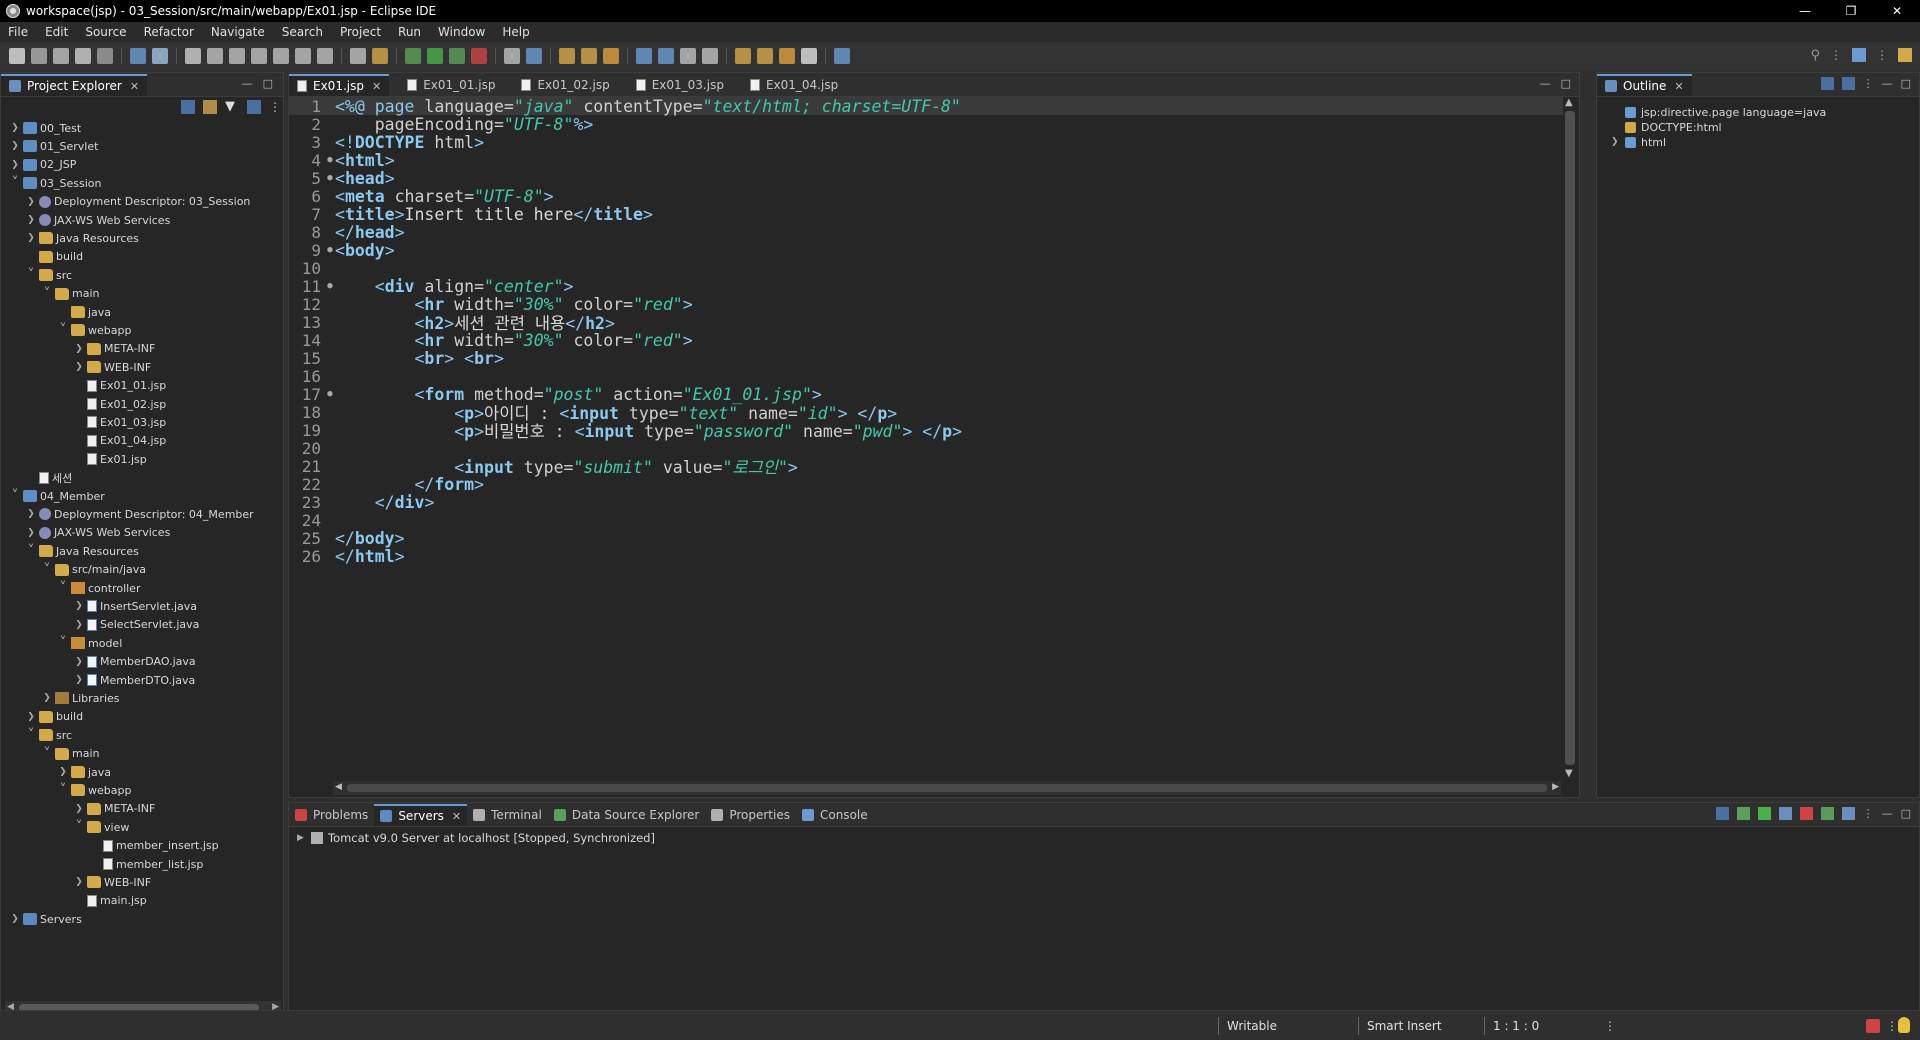 The image size is (1920, 1040). Describe the element at coordinates (82, 238) in the screenshot. I see `tree-item: ❯ Java Resources` at that location.